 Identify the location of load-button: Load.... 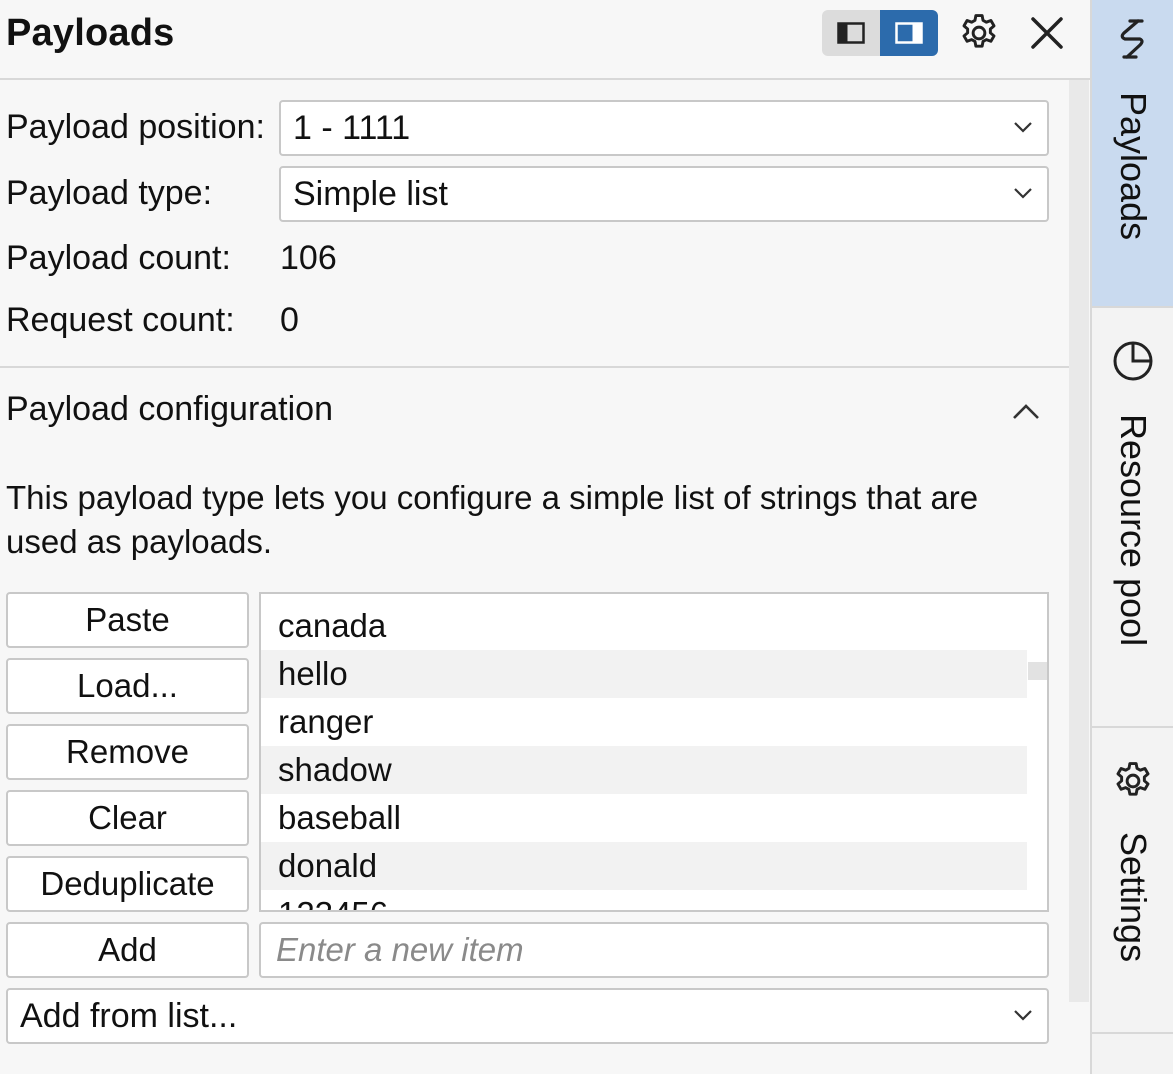
(127, 686).